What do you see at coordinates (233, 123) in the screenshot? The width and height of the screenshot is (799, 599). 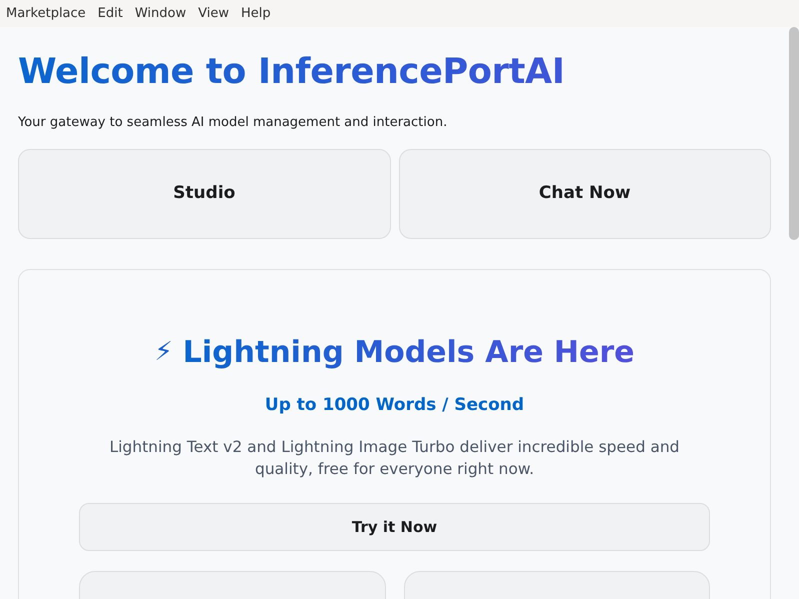 I see `subtitle: Your gateway to seamless AI model management and interaction.` at bounding box center [233, 123].